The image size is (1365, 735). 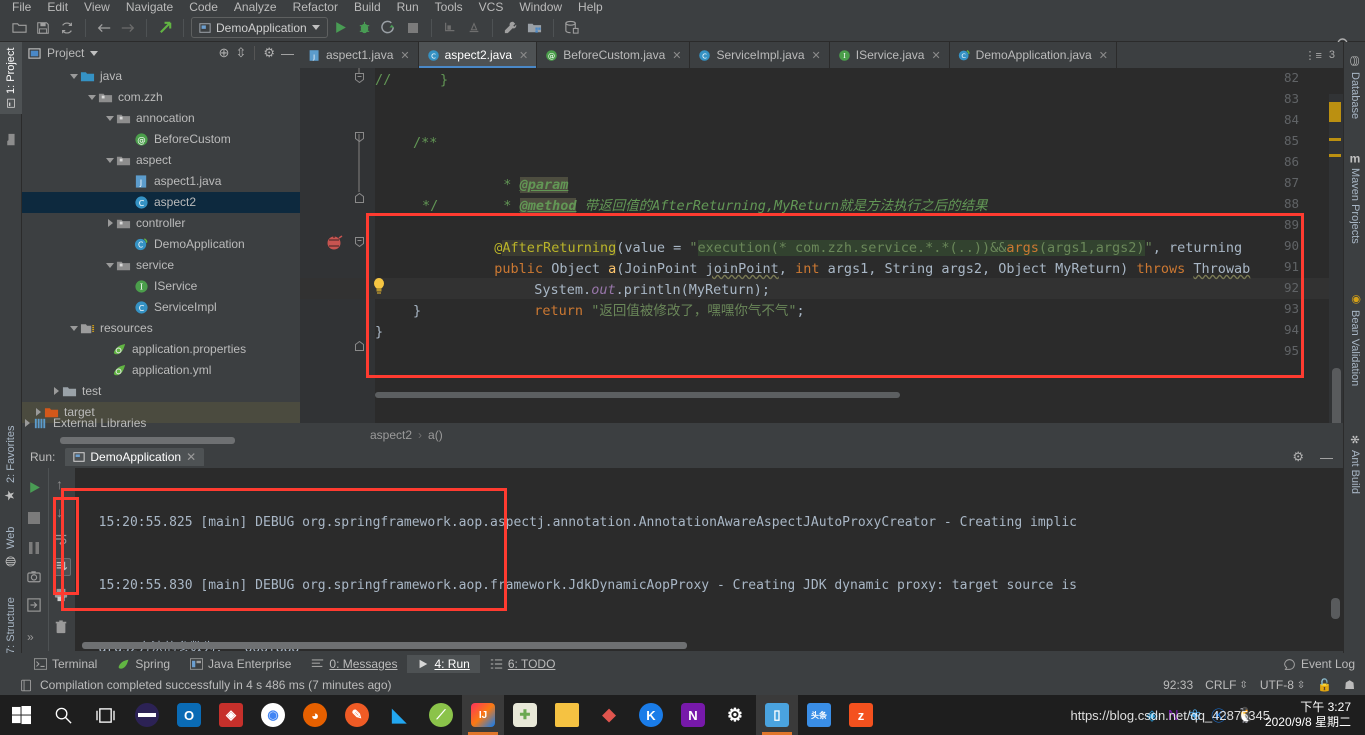 What do you see at coordinates (11, 78) in the screenshot?
I see `sidebar-item-project: 1: Project` at bounding box center [11, 78].